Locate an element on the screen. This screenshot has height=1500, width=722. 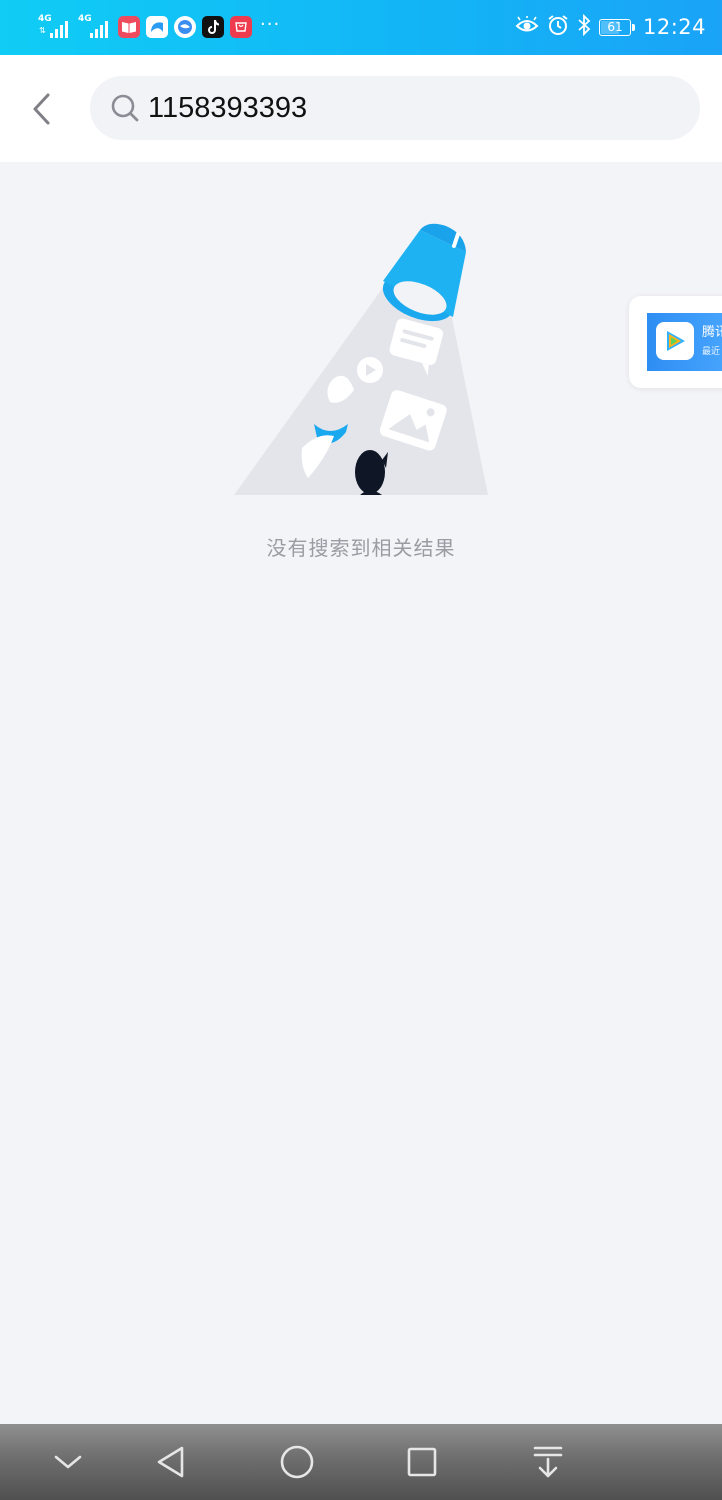
nav-back-button is located at coordinates (171, 1462).